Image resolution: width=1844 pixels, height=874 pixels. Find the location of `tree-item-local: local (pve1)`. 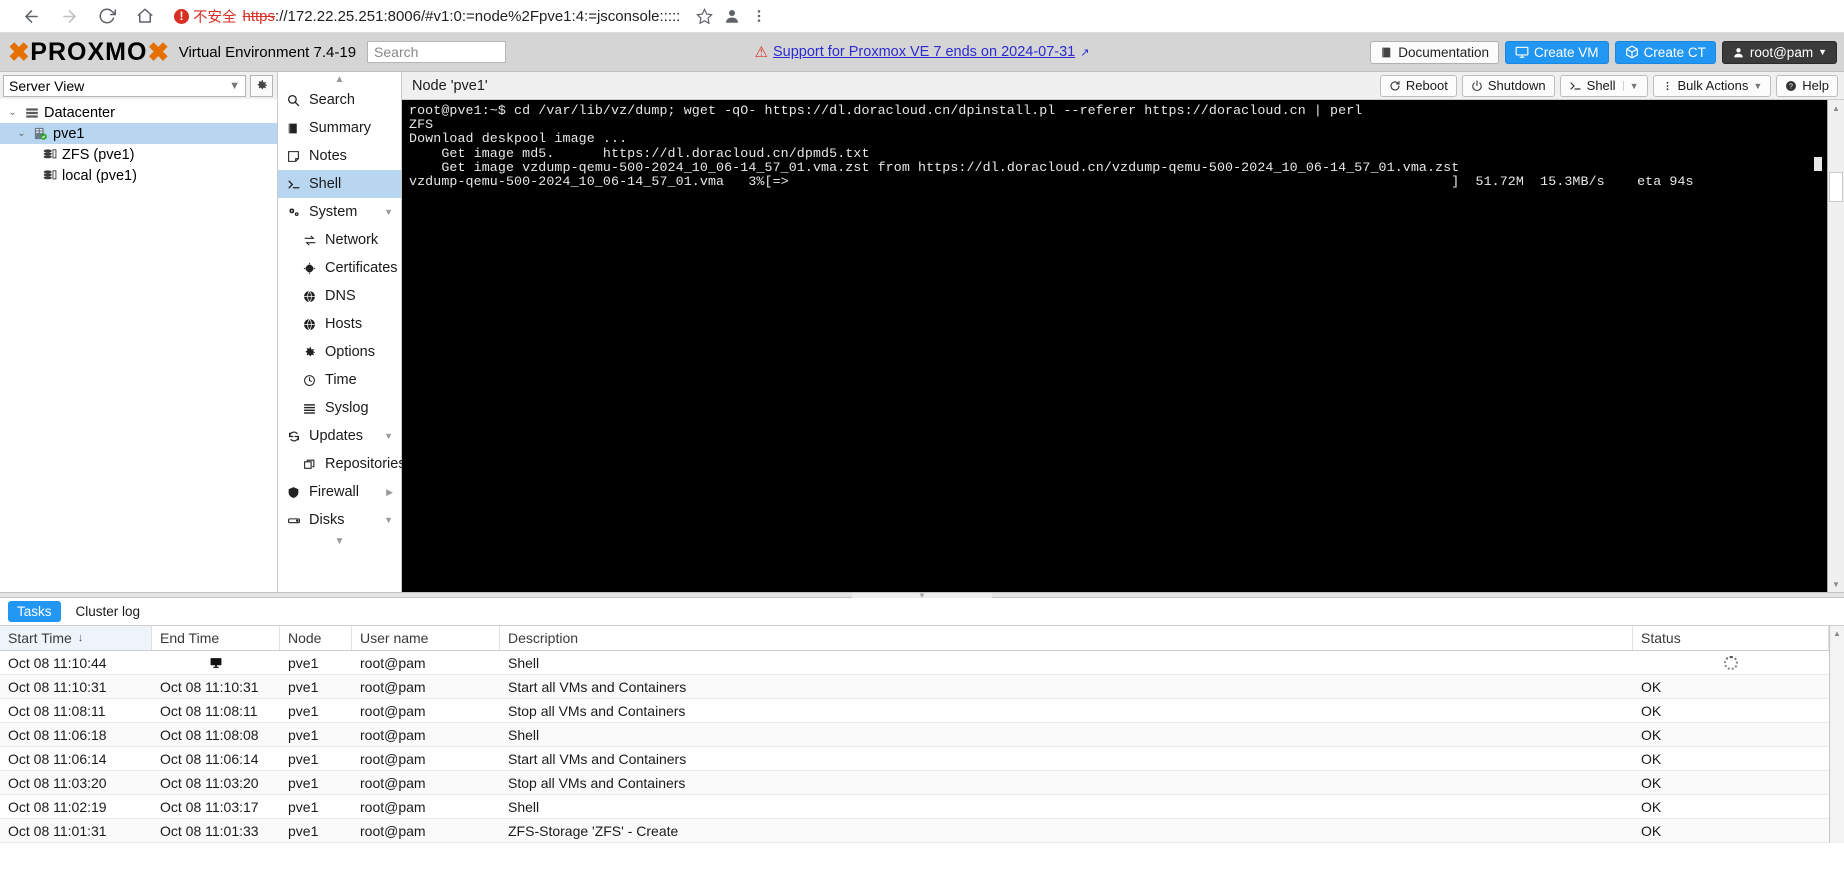

tree-item-local: local (pve1) is located at coordinates (138, 175).